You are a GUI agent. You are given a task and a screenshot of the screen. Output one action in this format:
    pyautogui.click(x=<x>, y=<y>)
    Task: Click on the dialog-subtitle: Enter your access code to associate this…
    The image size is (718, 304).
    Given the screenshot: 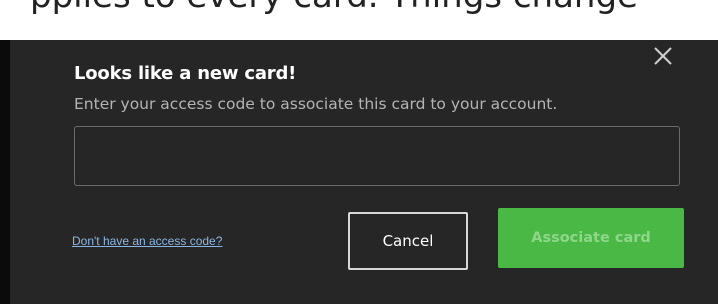 What is the action you would take?
    pyautogui.click(x=316, y=104)
    